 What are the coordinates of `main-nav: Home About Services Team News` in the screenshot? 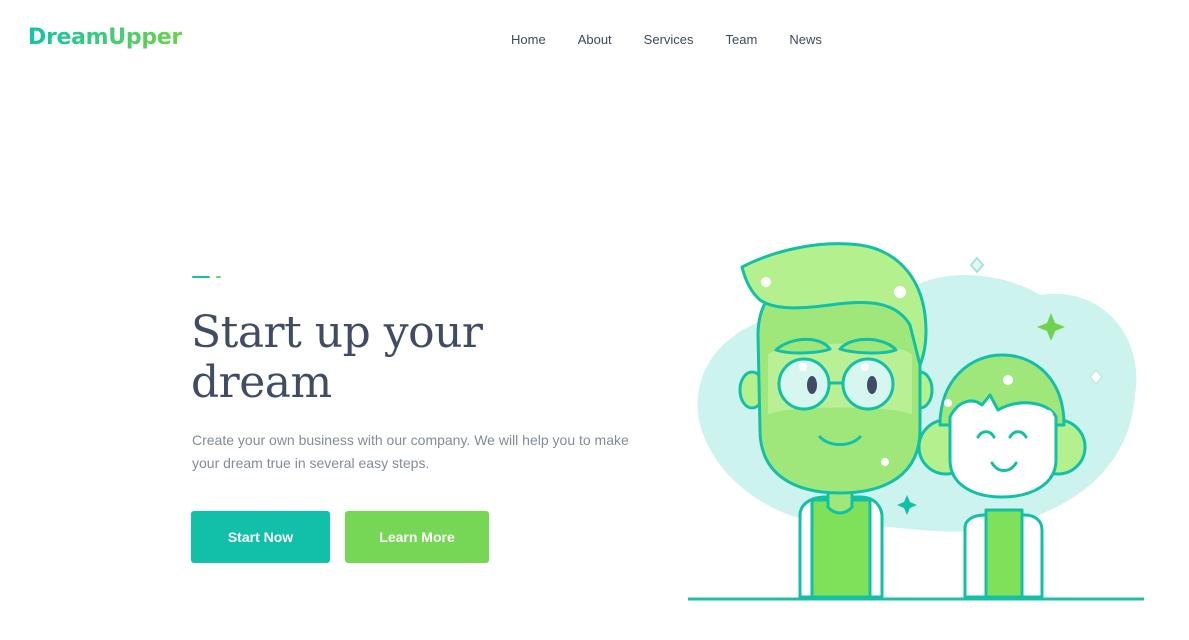 It's located at (682, 39).